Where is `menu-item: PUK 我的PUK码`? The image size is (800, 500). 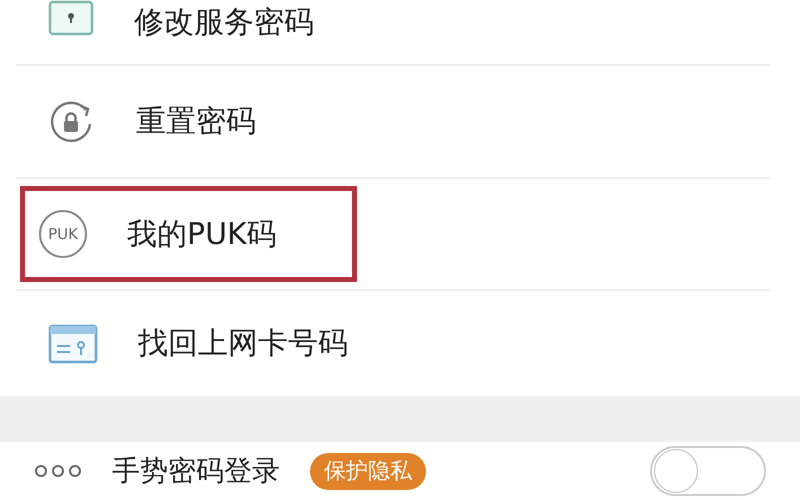
menu-item: PUK 我的PUK码 is located at coordinates (188, 234).